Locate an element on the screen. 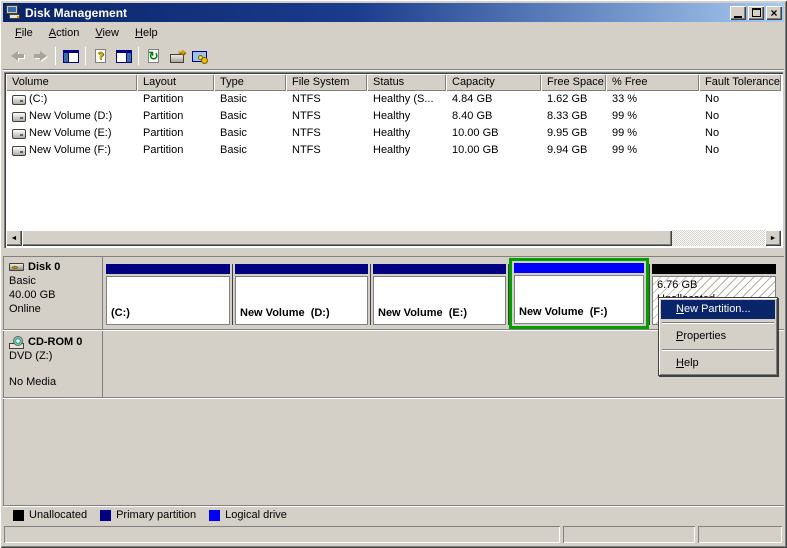 The height and width of the screenshot is (548, 787). refresh-button: ↻ is located at coordinates (153, 56).